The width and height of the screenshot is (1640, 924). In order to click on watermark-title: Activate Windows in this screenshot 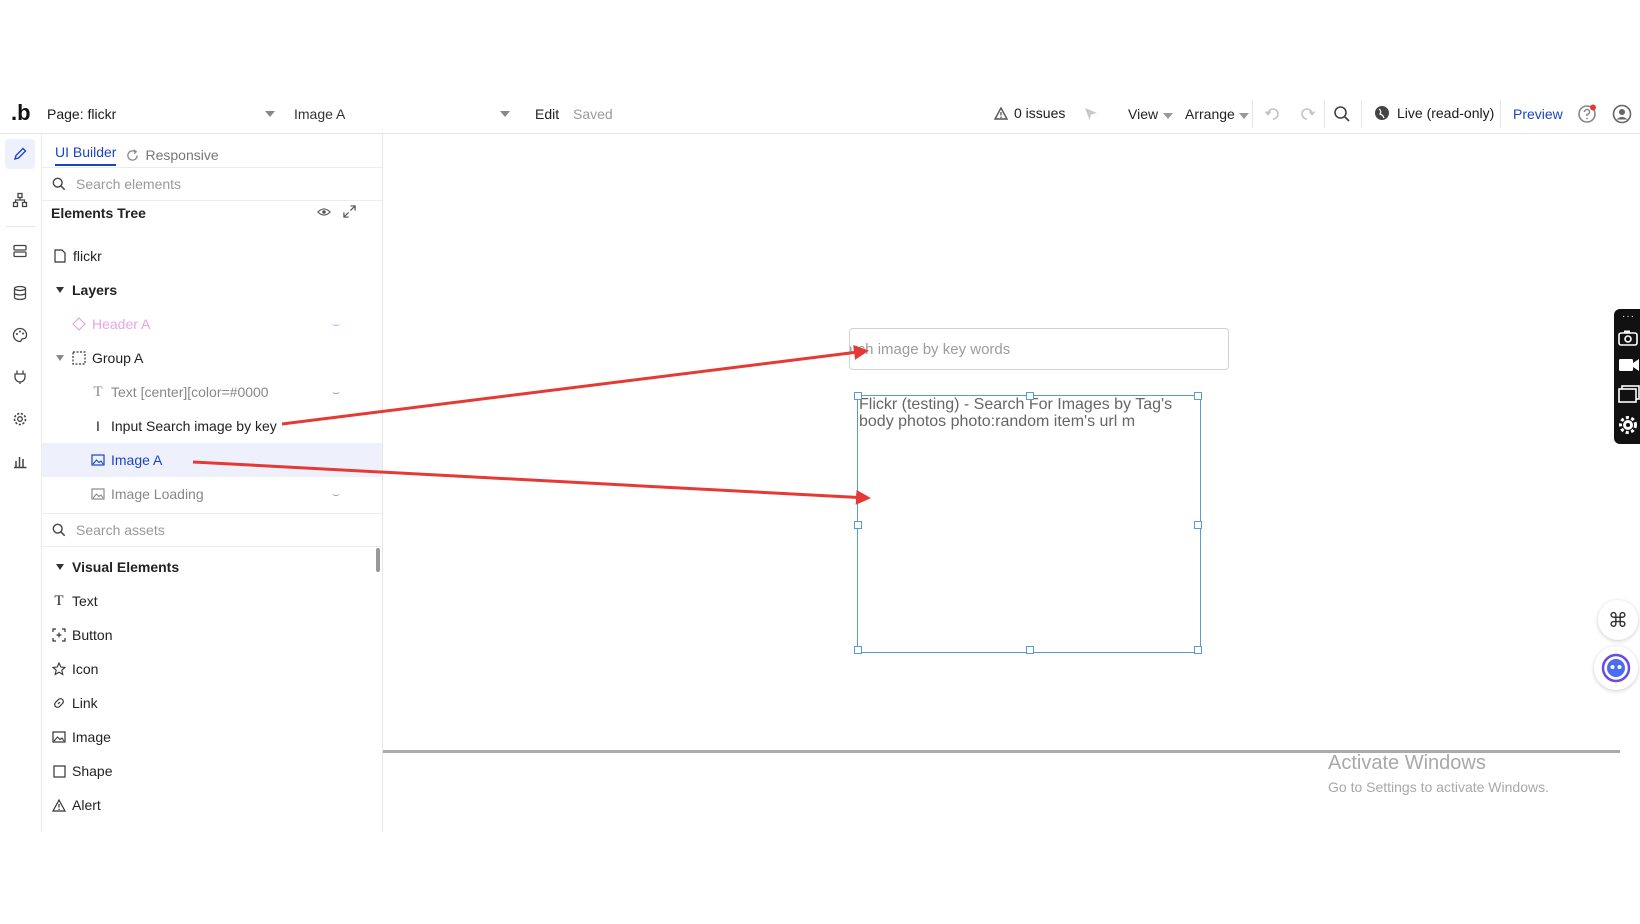, I will do `click(1407, 763)`.